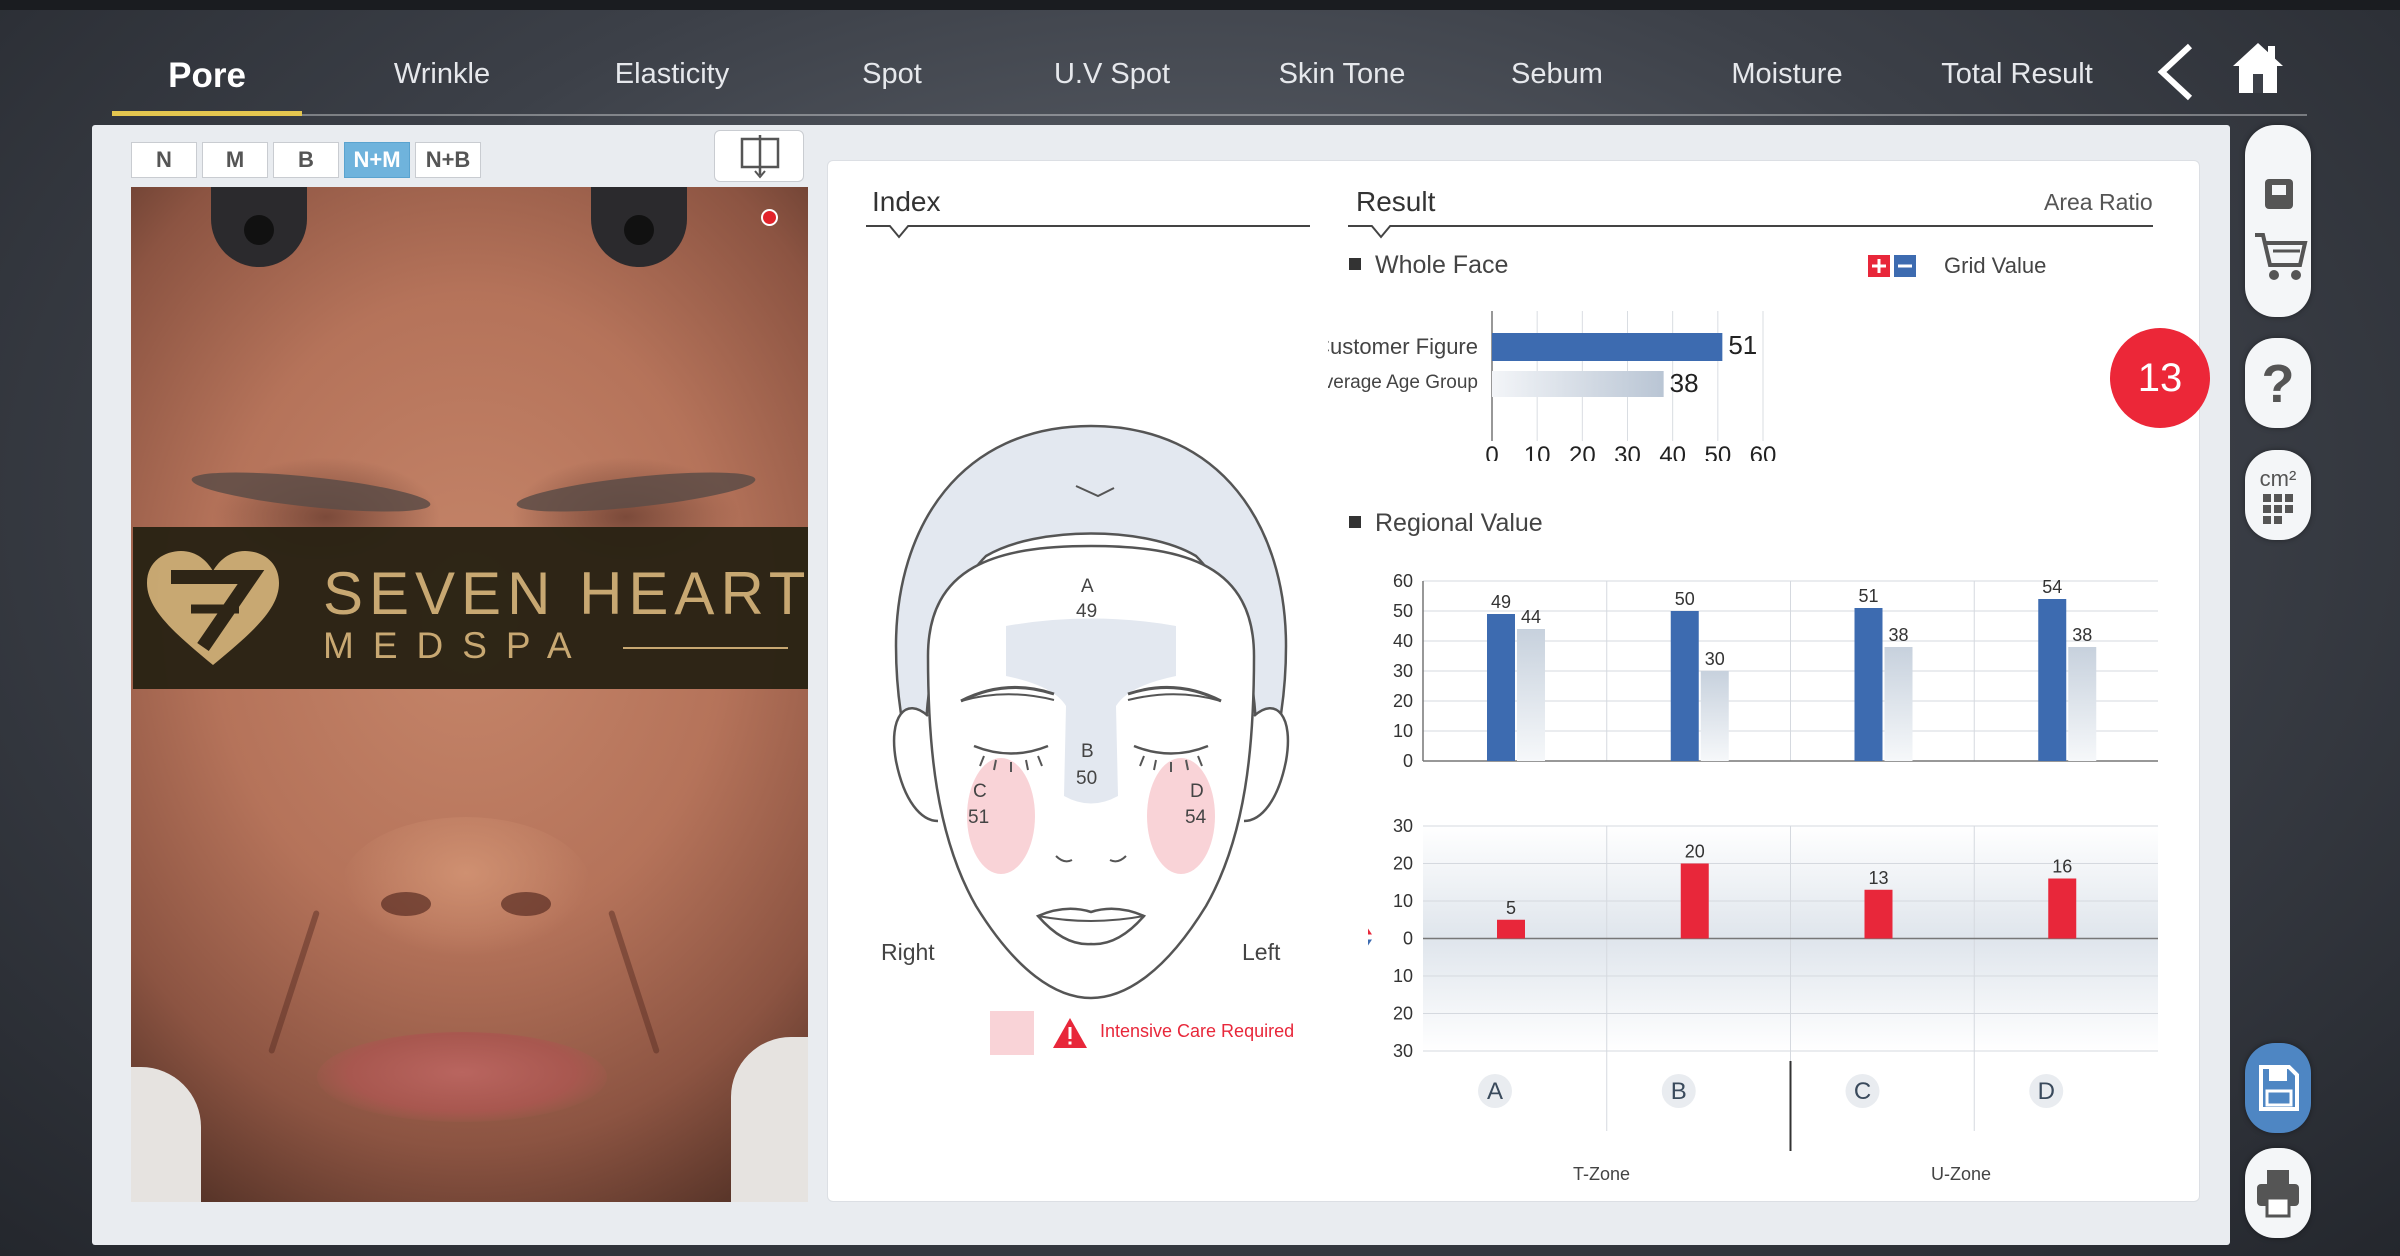 Image resolution: width=2400 pixels, height=1256 pixels. I want to click on floppy-disk-icon, so click(2279, 1088).